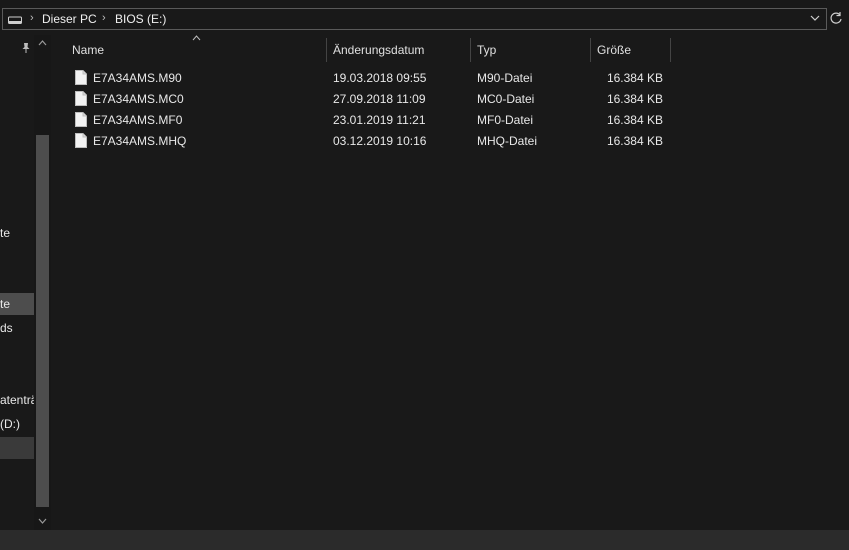  Describe the element at coordinates (401, 50) in the screenshot. I see `column-header-date: Änderungsdatum` at that location.